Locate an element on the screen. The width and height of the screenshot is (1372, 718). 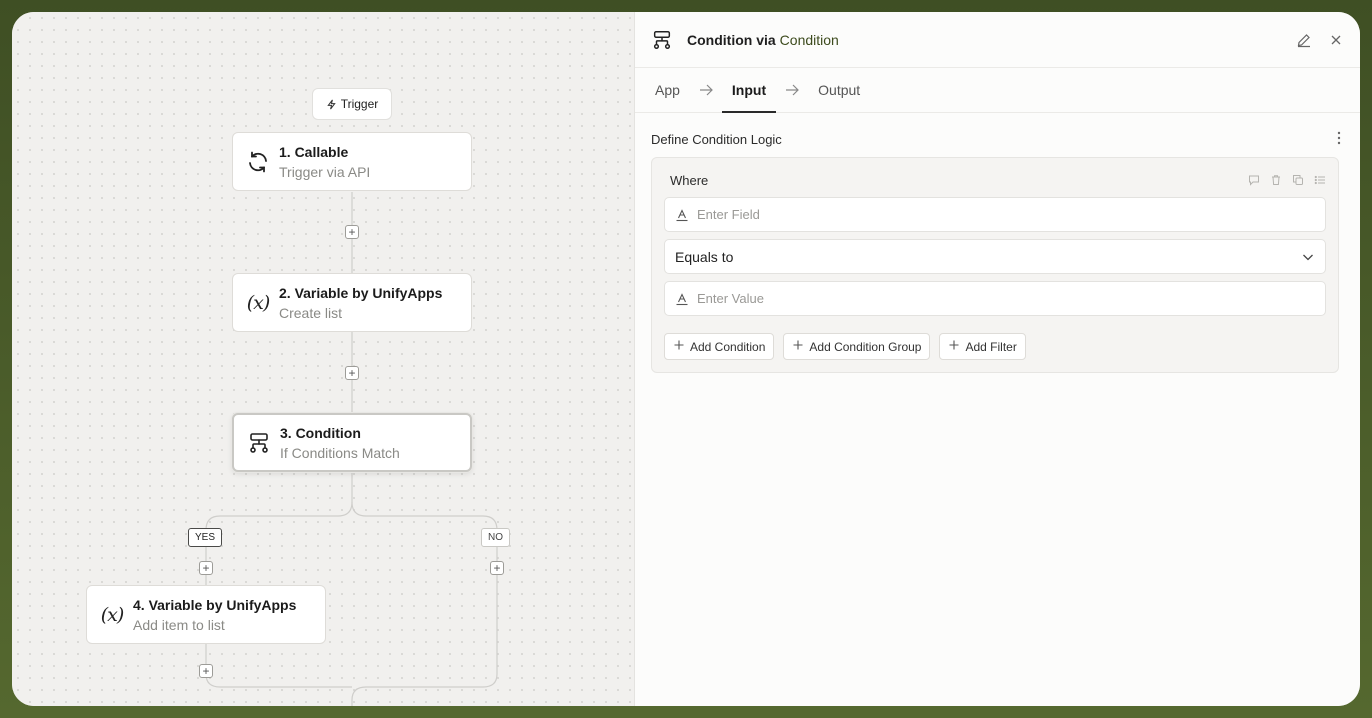
section-title: Define Condition Logic is located at coordinates (716, 139).